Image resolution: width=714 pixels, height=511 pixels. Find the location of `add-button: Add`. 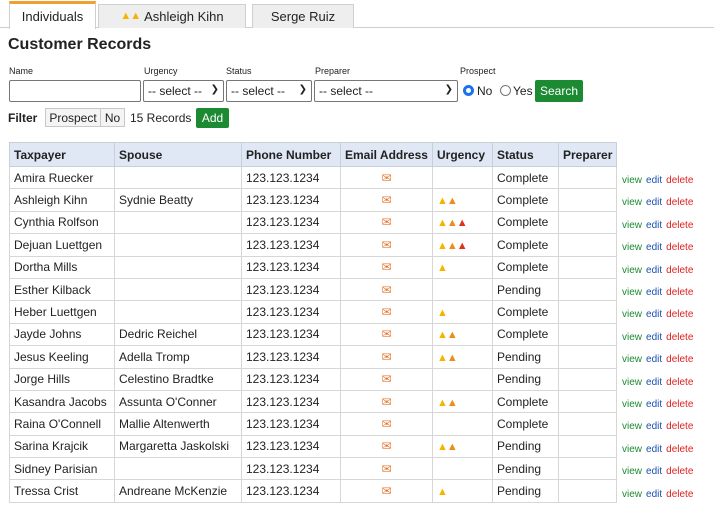

add-button: Add is located at coordinates (212, 118).